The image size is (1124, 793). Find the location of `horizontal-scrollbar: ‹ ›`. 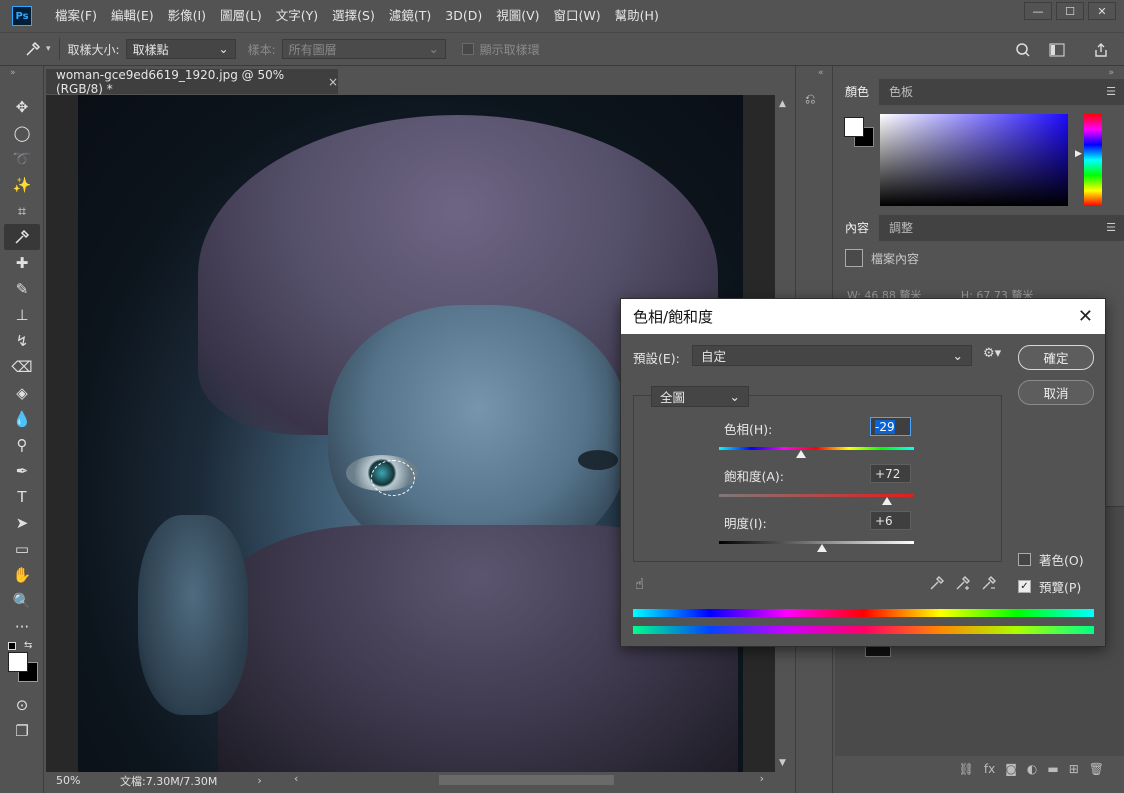

horizontal-scrollbar: ‹ › is located at coordinates (529, 778).